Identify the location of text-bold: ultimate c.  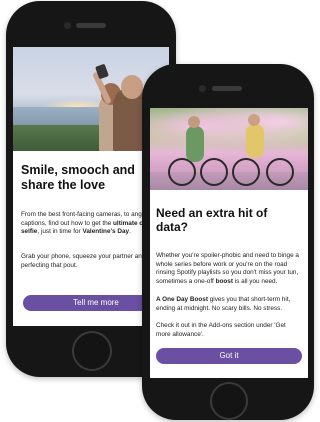
(128, 223).